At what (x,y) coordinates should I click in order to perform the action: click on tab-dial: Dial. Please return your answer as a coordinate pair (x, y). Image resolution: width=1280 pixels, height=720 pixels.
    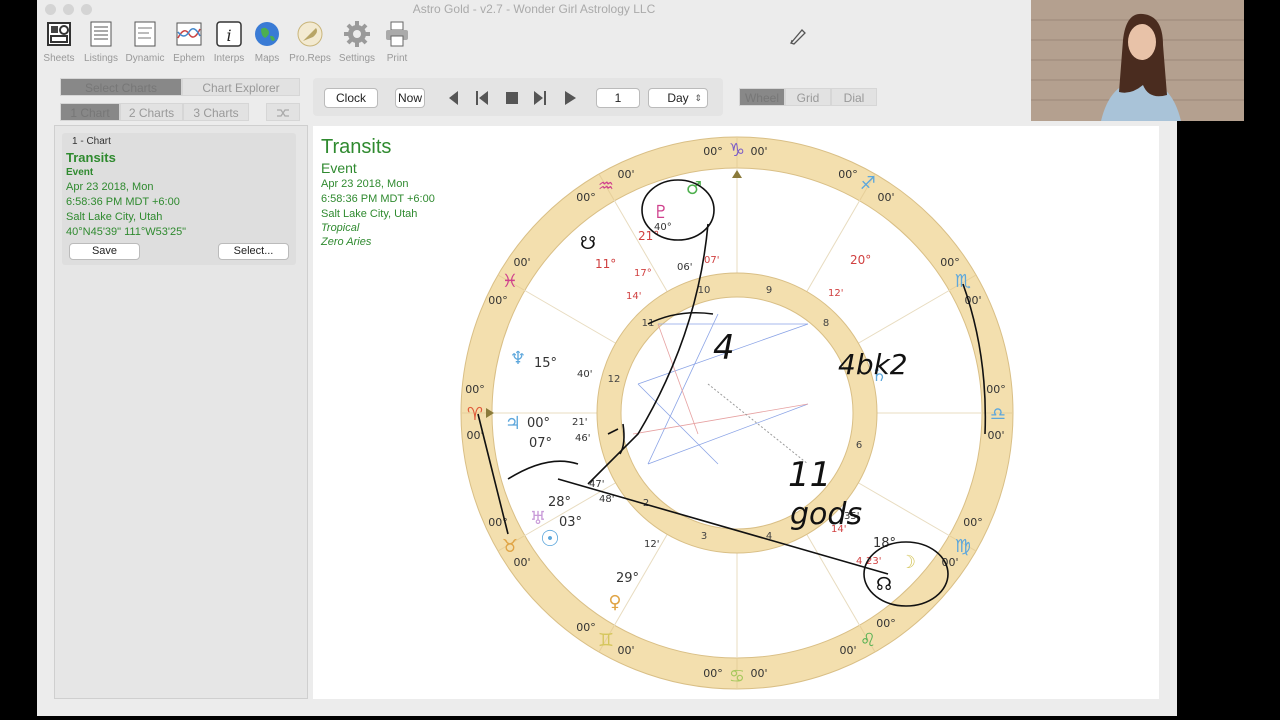
    Looking at the image, I should click on (854, 97).